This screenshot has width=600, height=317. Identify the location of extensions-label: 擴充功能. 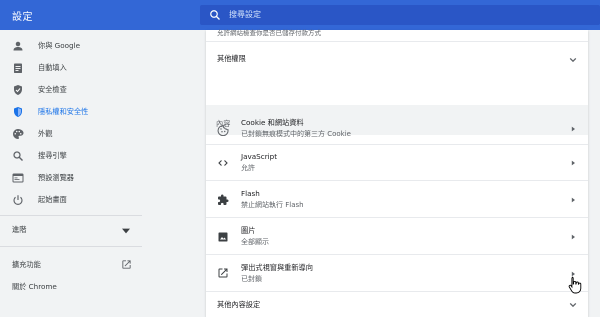
(26, 264).